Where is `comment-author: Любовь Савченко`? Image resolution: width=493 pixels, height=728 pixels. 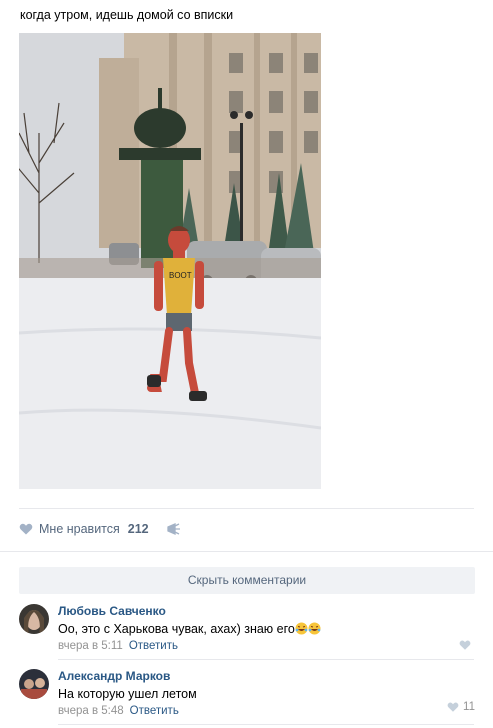
comment-author: Любовь Савченко is located at coordinates (266, 611).